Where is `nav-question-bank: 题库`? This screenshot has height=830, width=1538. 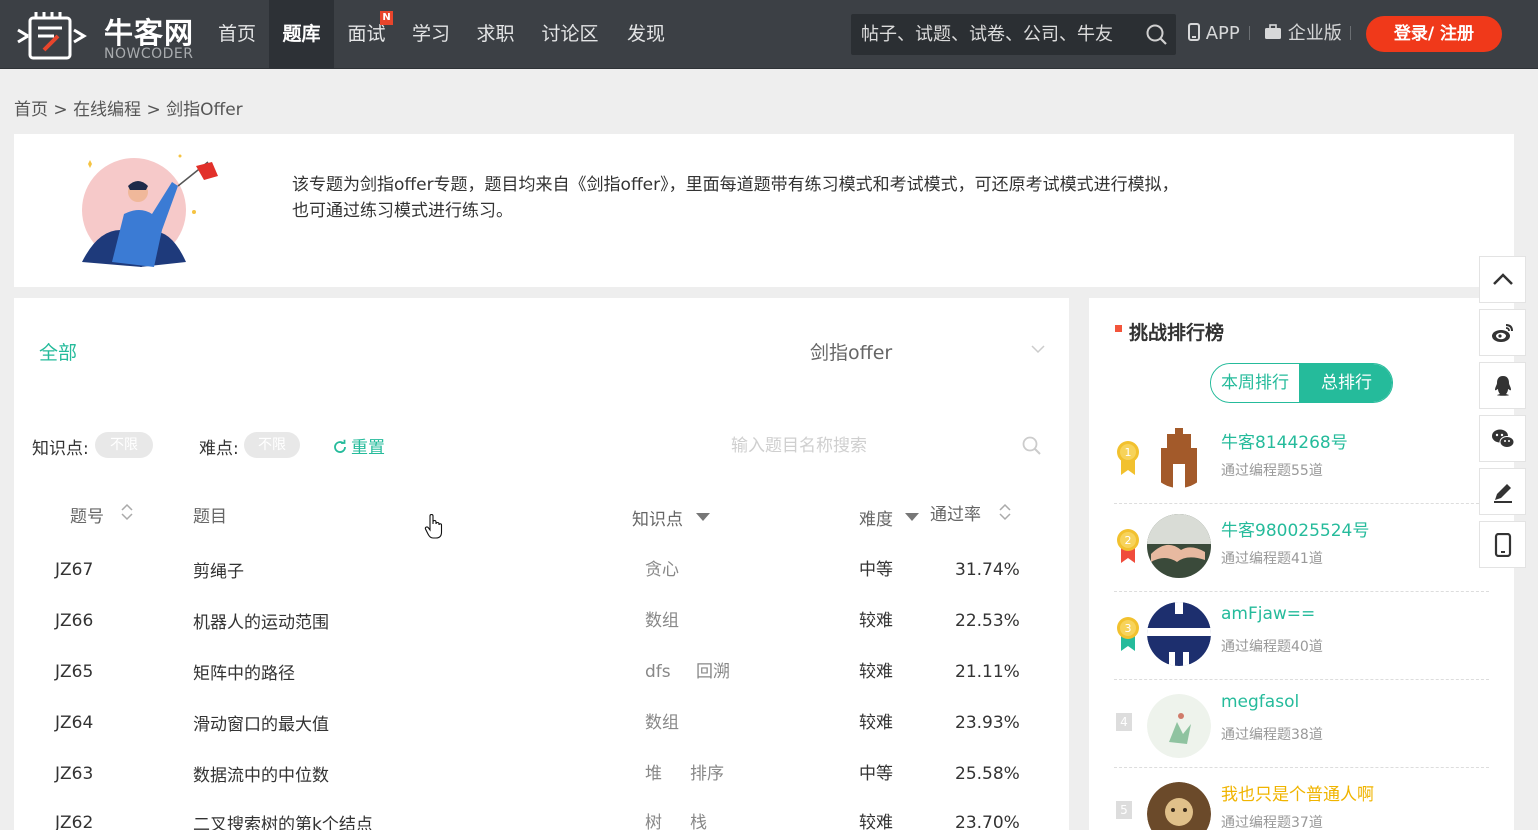 nav-question-bank: 题库 is located at coordinates (301, 34).